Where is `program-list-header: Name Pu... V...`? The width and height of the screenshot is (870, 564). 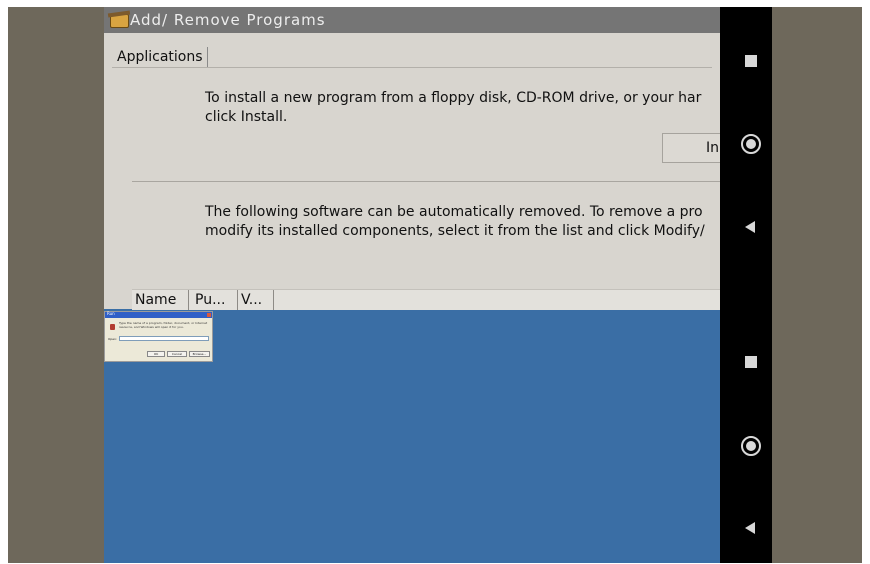 program-list-header: Name Pu... V... is located at coordinates (426, 299).